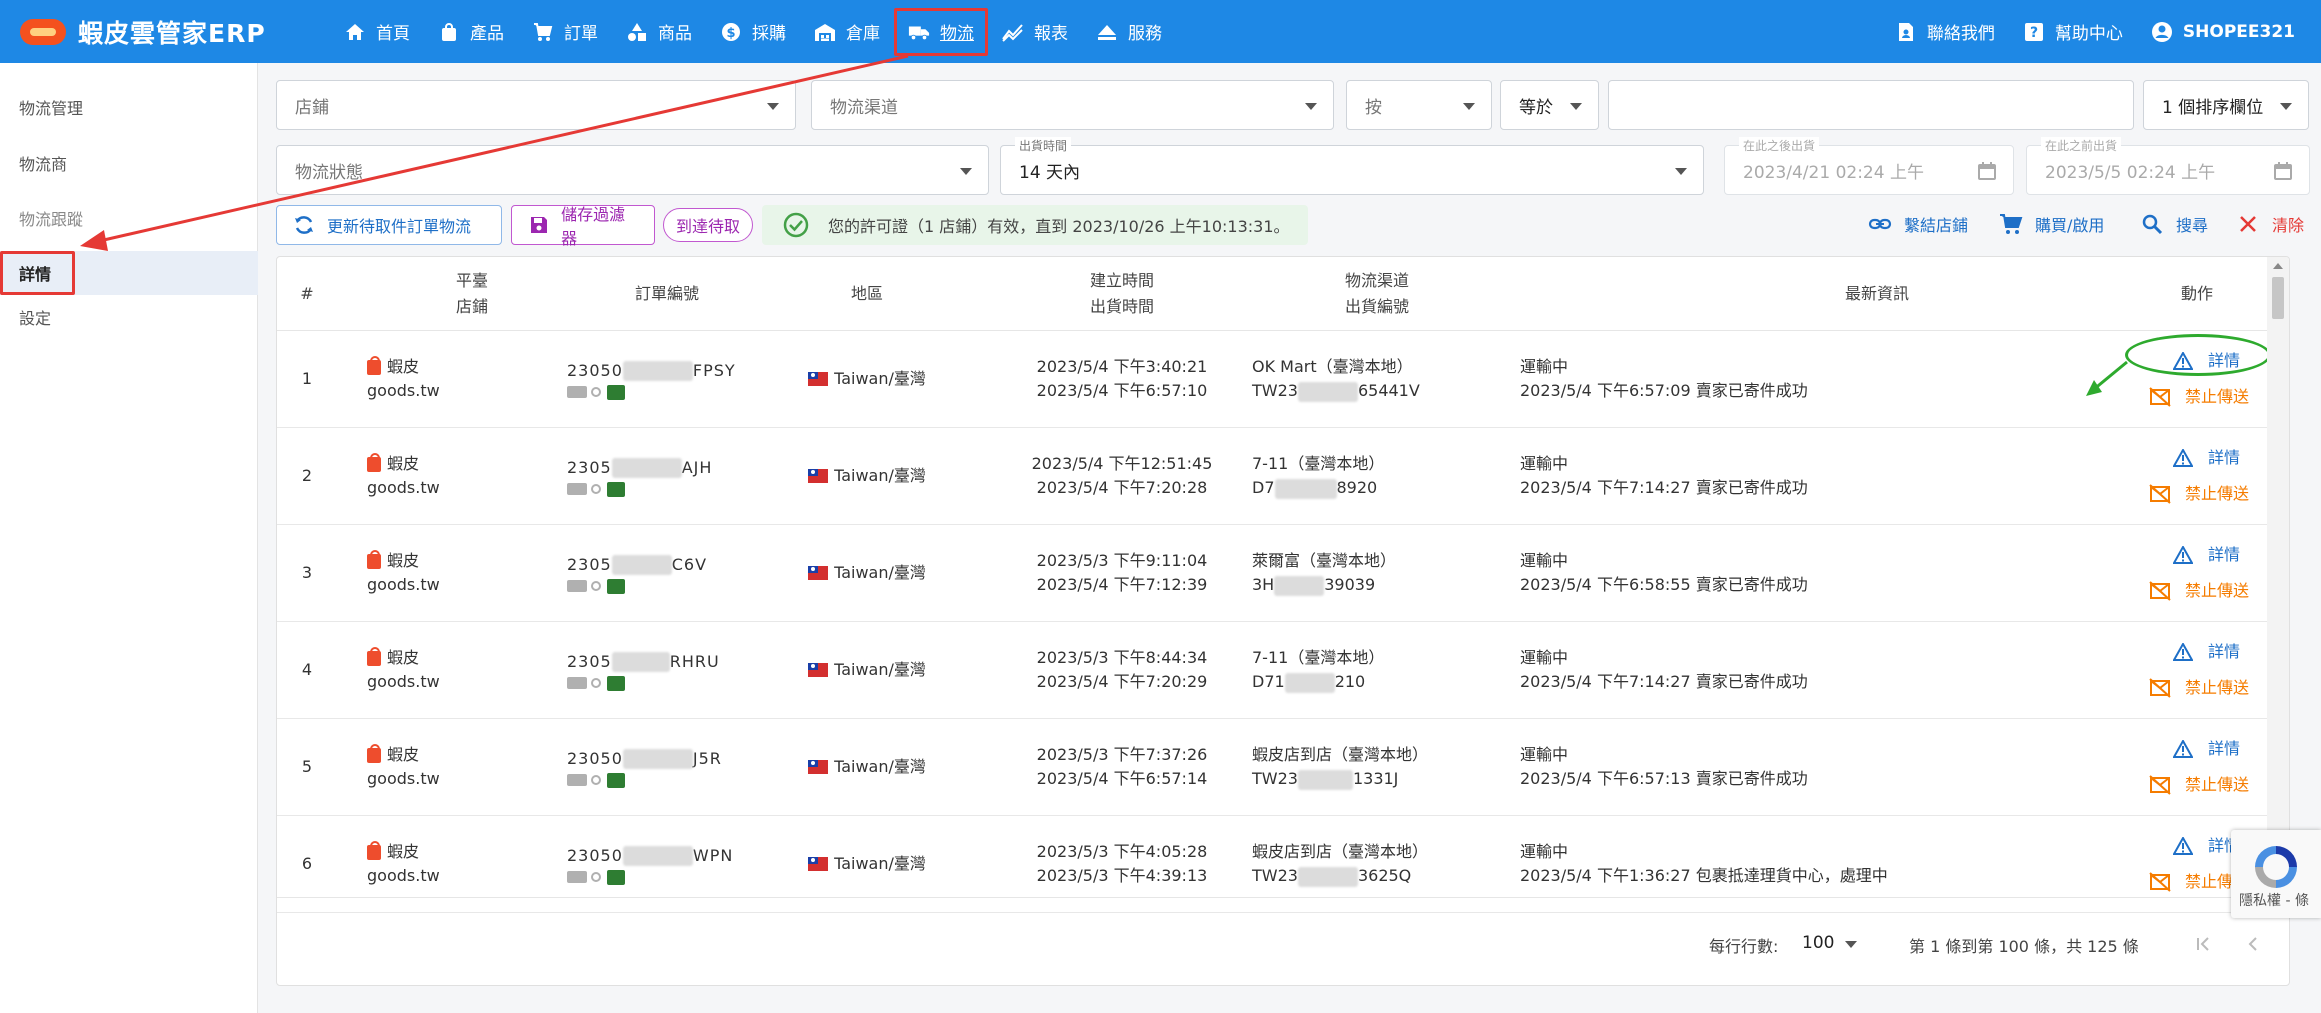 This screenshot has height=1013, width=2321. What do you see at coordinates (1818, 943) in the screenshot?
I see `rows-per-page-select: 100` at bounding box center [1818, 943].